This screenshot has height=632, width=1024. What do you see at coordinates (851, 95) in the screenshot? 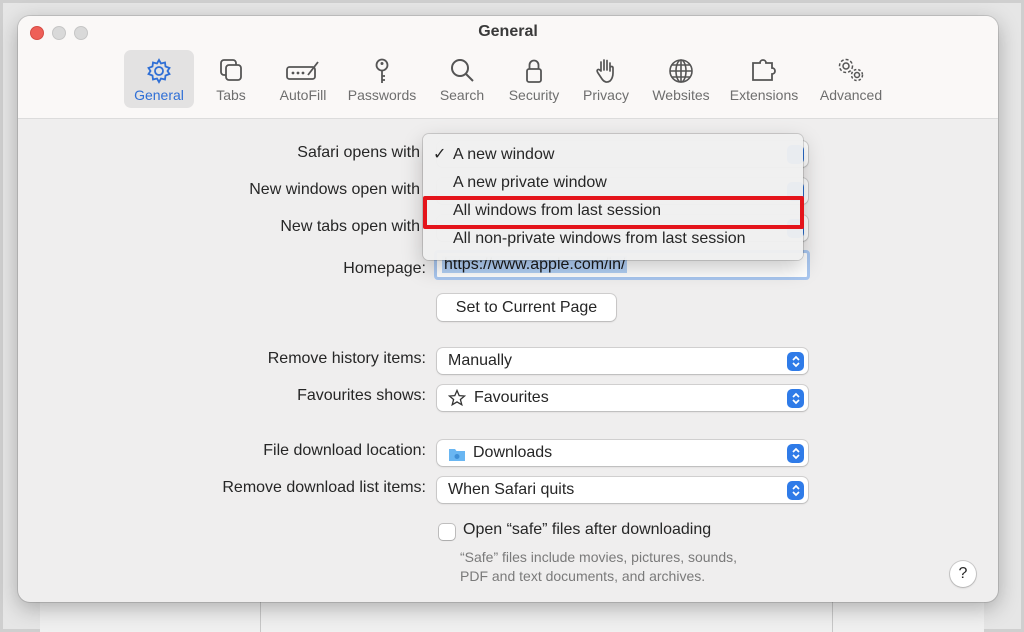
I see `tab-label: Advanced` at bounding box center [851, 95].